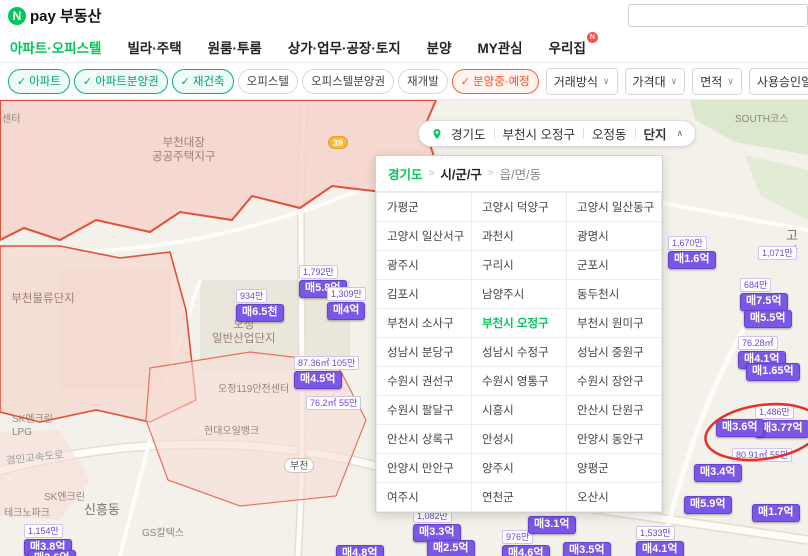 This screenshot has width=808, height=556. What do you see at coordinates (660, 541) in the screenshot?
I see `price-marker: 1,533만 매4.1억` at bounding box center [660, 541].